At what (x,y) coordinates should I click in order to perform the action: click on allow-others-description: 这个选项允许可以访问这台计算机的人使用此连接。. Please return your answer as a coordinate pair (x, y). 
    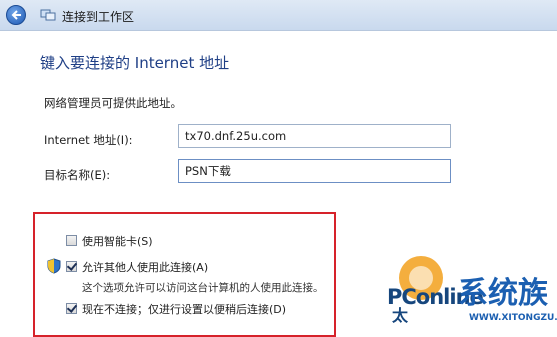
    Looking at the image, I should click on (203, 288).